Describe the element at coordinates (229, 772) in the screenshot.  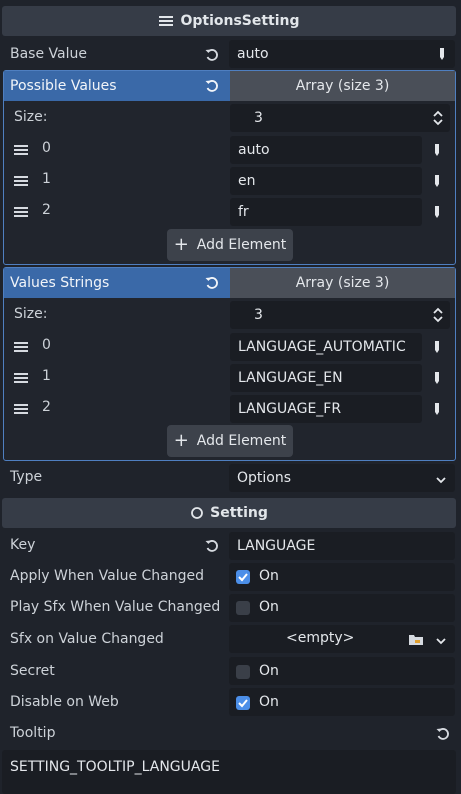
I see `tooltip-text-area: SETTING_TOOLTIP_LANGUAGE` at that location.